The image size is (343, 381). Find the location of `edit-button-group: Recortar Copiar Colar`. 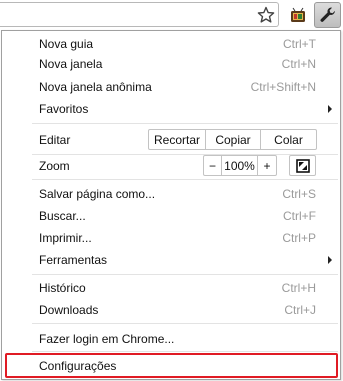

edit-button-group: Recortar Copiar Colar is located at coordinates (232, 139).